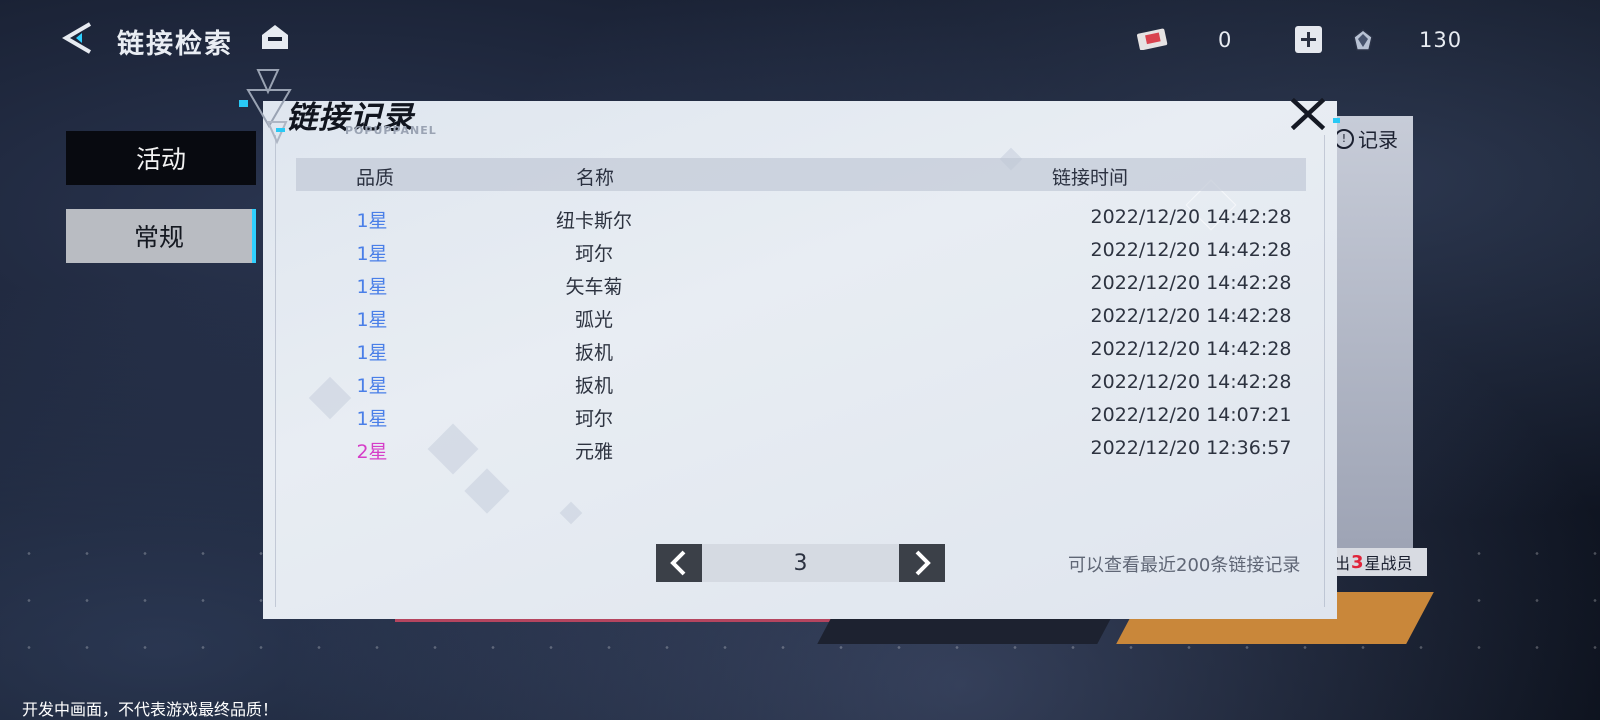  I want to click on table-header: 品质 名称 链接时间, so click(801, 174).